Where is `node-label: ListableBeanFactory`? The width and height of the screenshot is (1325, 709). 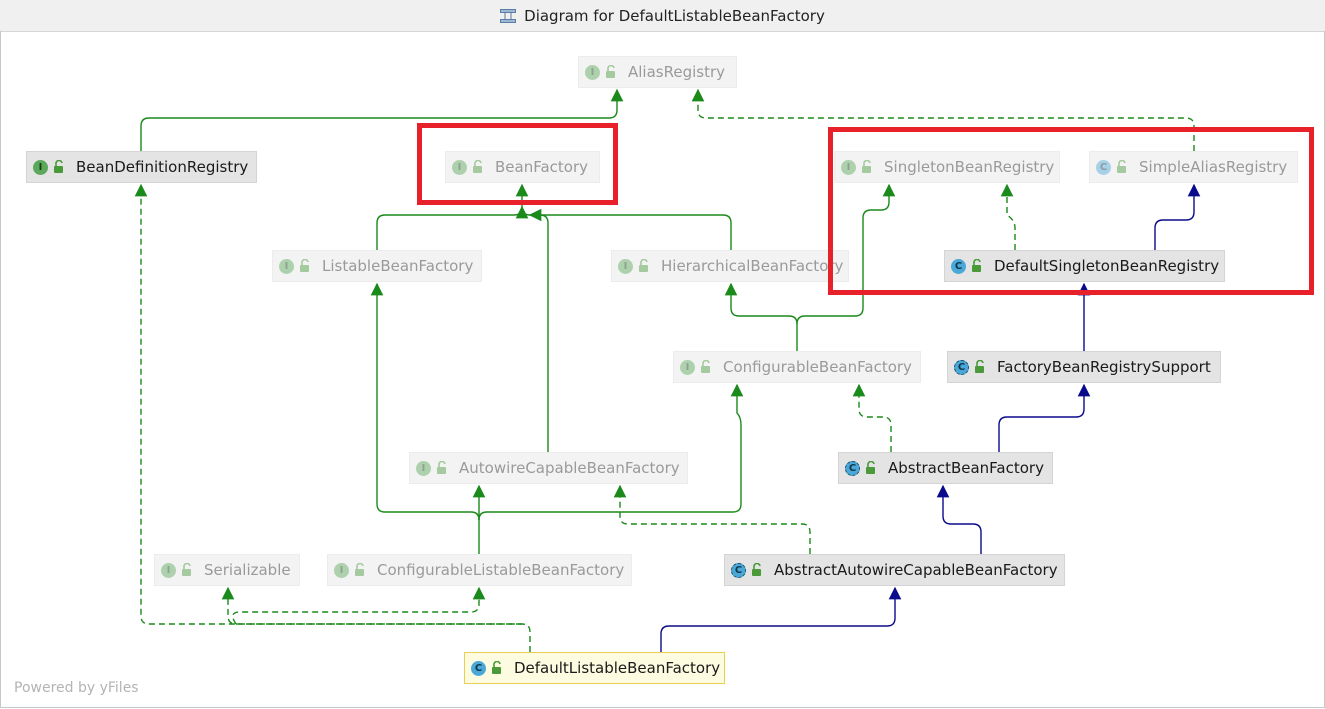 node-label: ListableBeanFactory is located at coordinates (398, 266).